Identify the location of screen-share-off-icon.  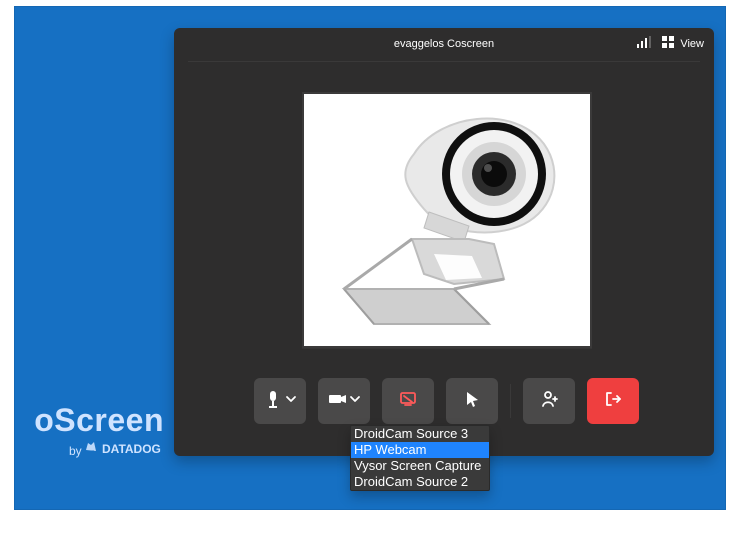
(408, 401).